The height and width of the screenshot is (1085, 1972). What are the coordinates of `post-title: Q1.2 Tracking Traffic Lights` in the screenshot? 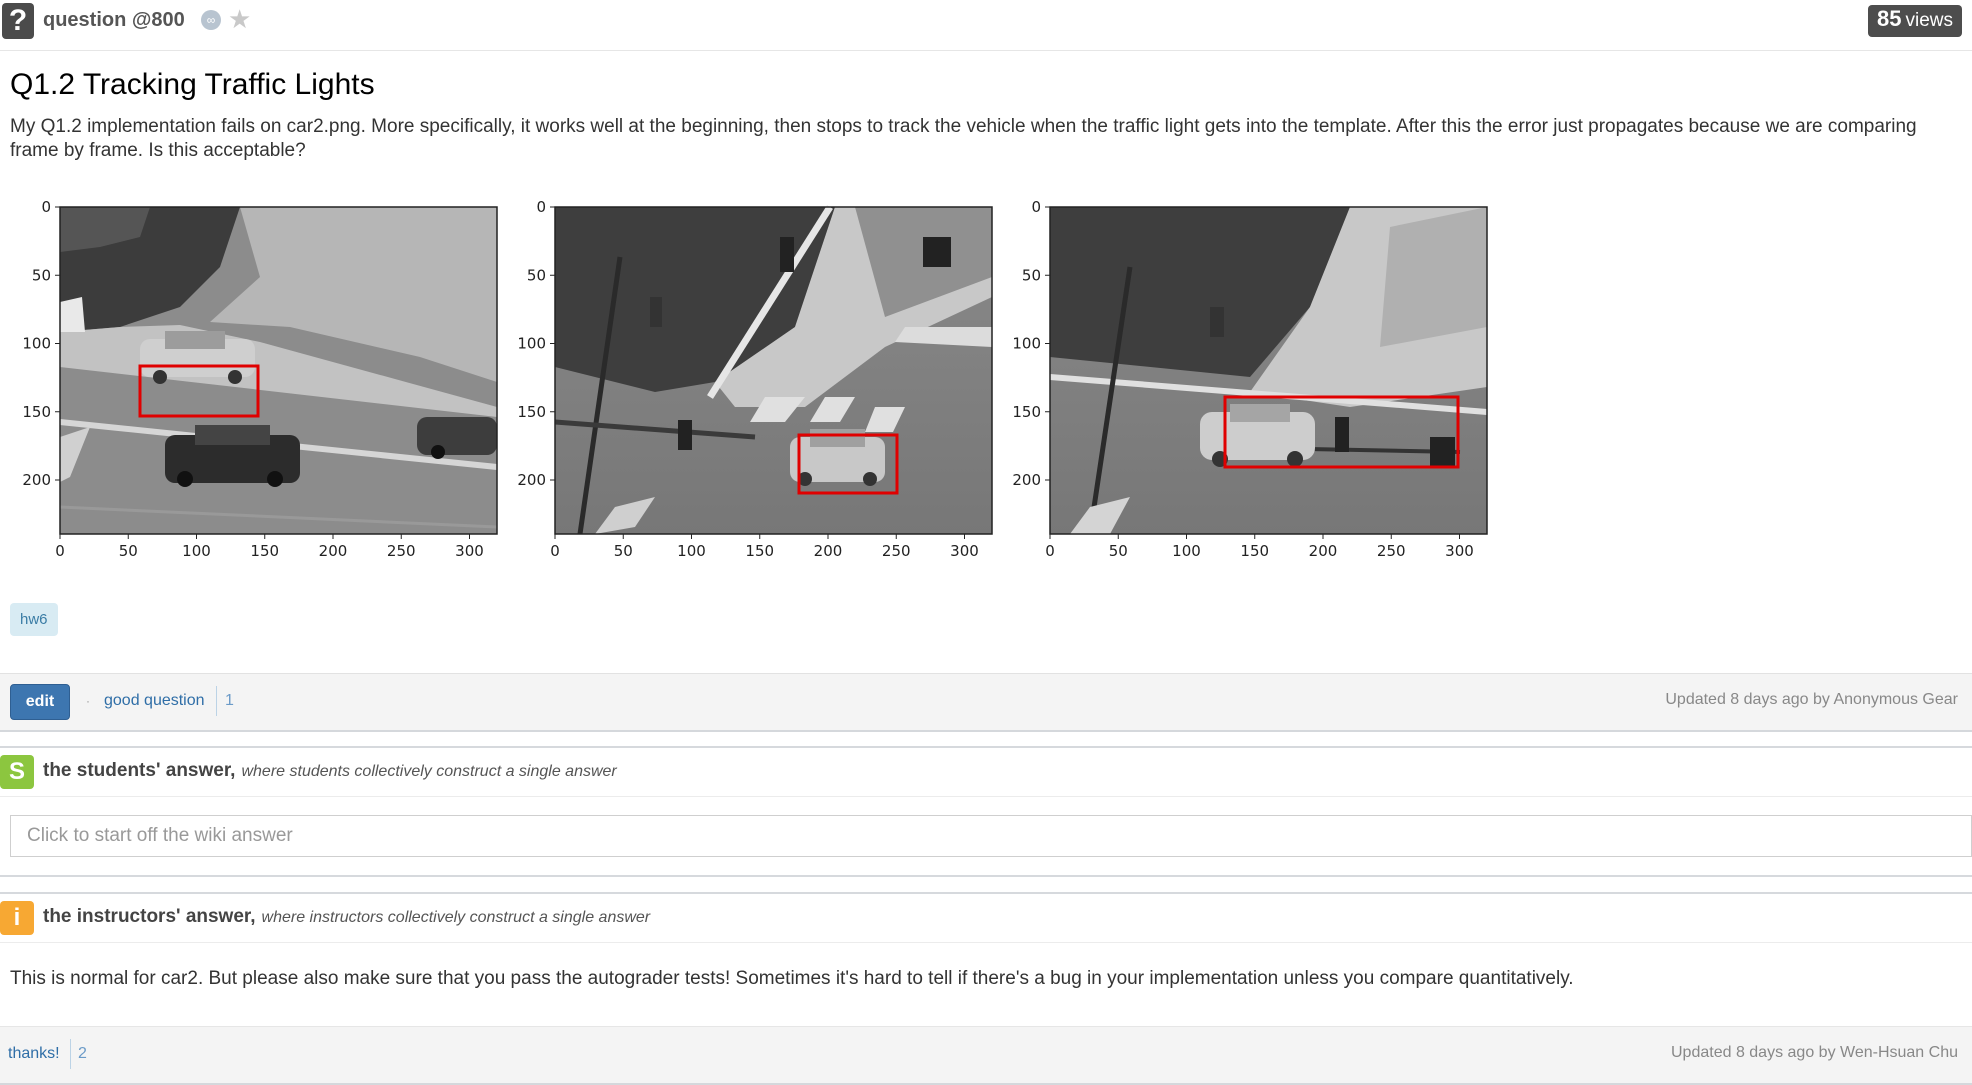 It's located at (192, 84).